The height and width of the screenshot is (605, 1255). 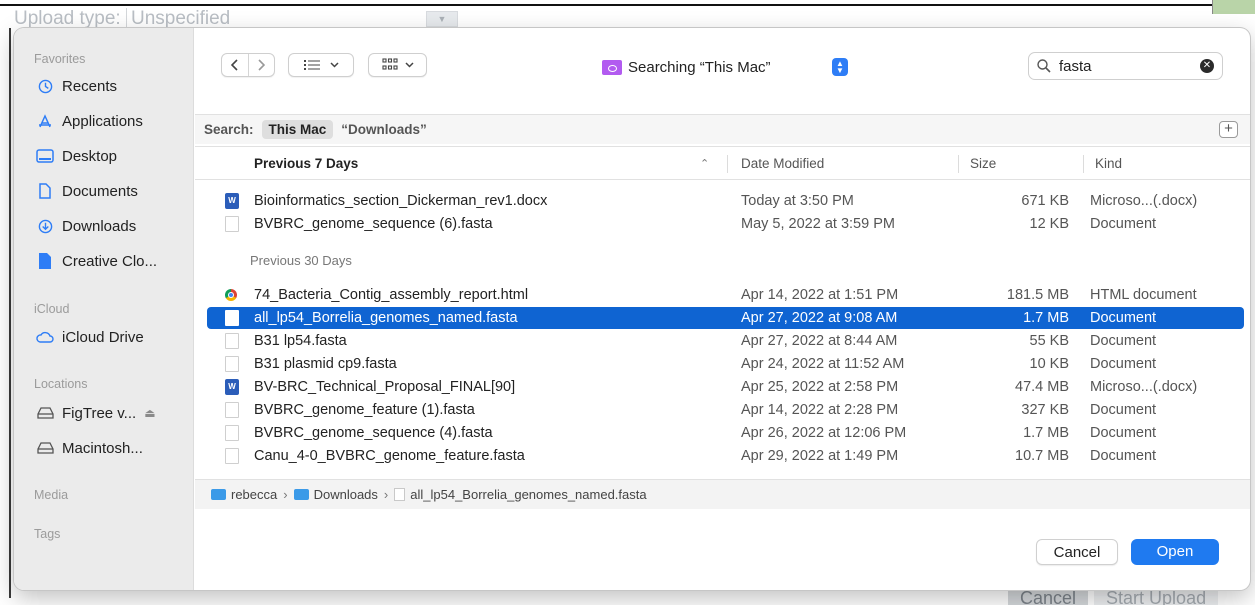 What do you see at coordinates (218, 494) in the screenshot?
I see `home-folder-icon` at bounding box center [218, 494].